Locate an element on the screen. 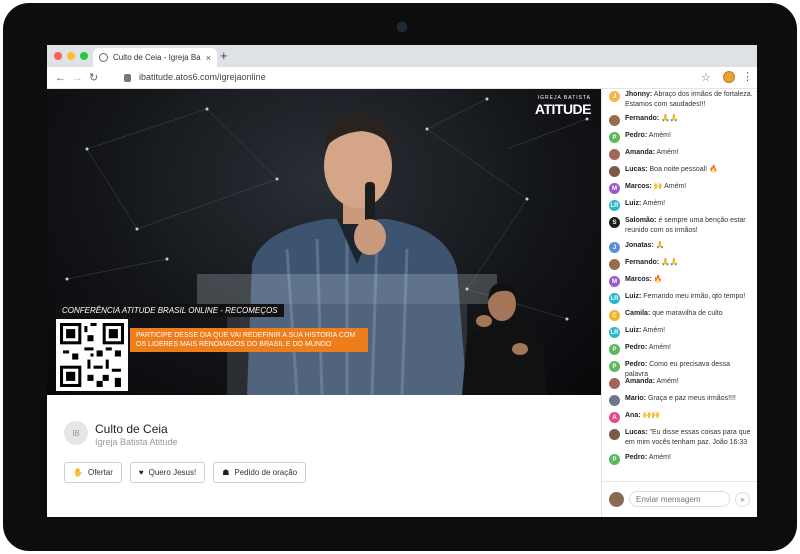 The height and width of the screenshot is (554, 800). chat-author: Mario: is located at coordinates (635, 398).